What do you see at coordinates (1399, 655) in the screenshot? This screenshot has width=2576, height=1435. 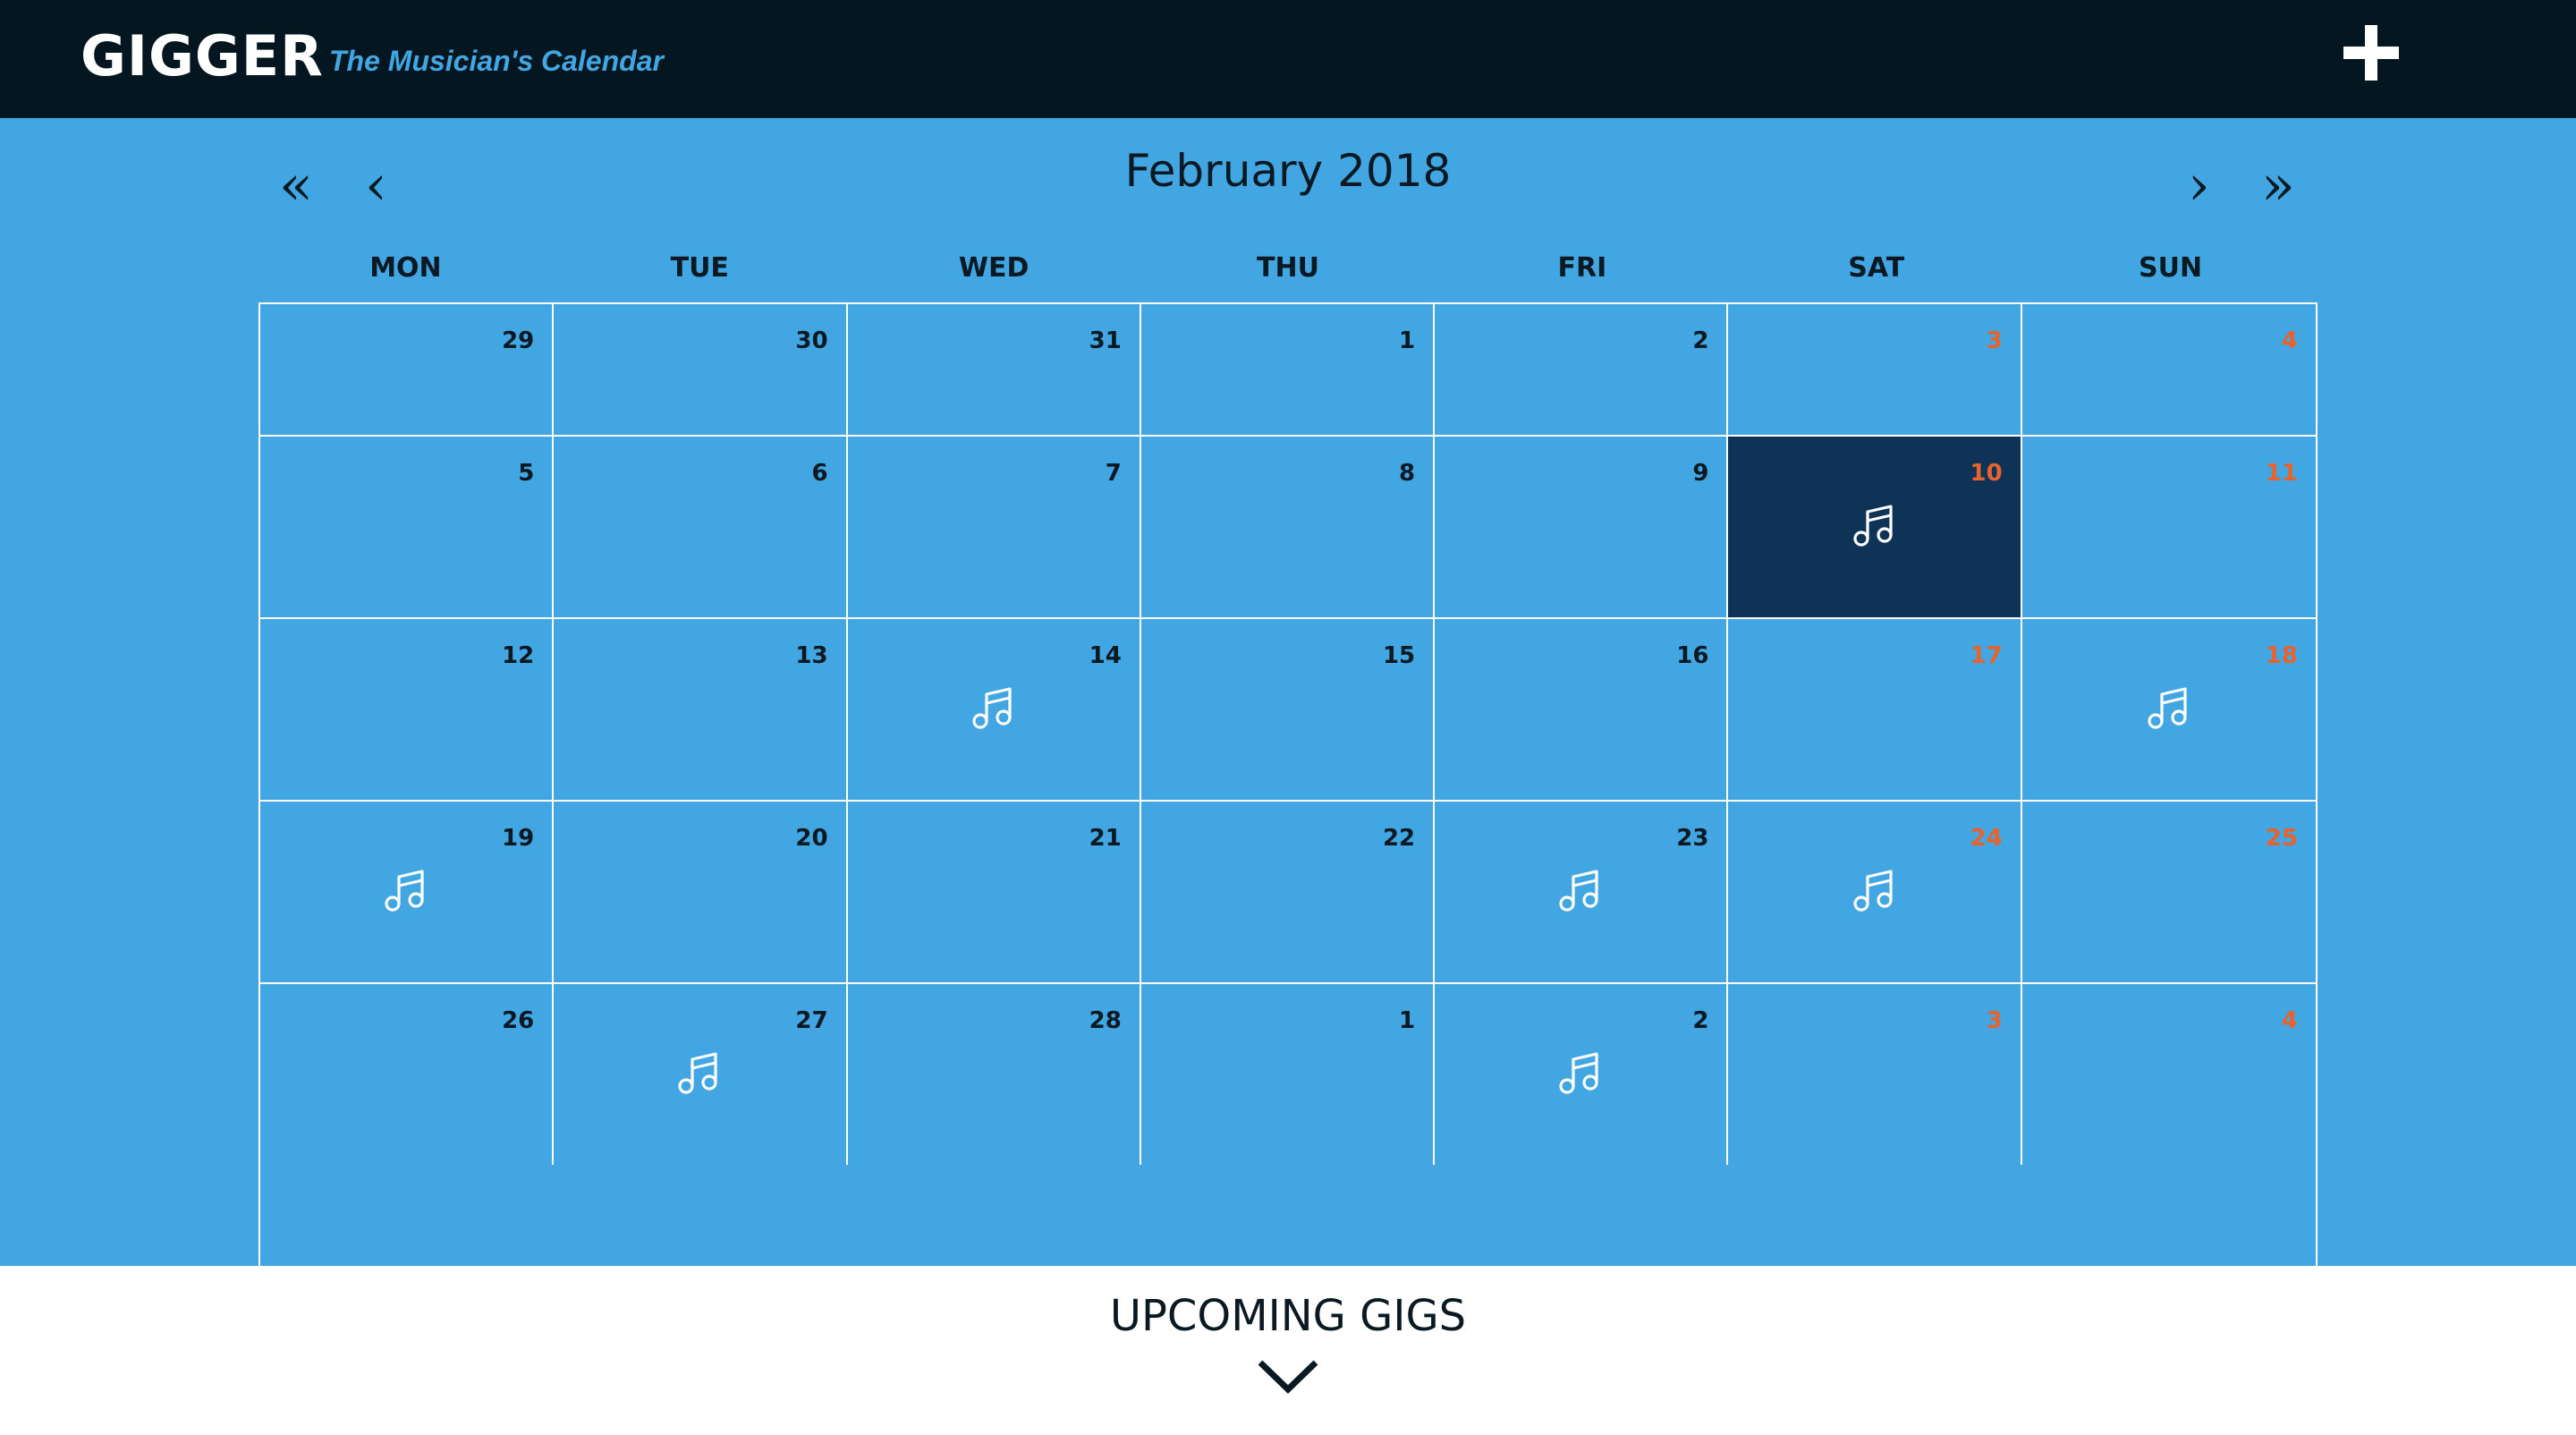 I see `day-number: 15` at bounding box center [1399, 655].